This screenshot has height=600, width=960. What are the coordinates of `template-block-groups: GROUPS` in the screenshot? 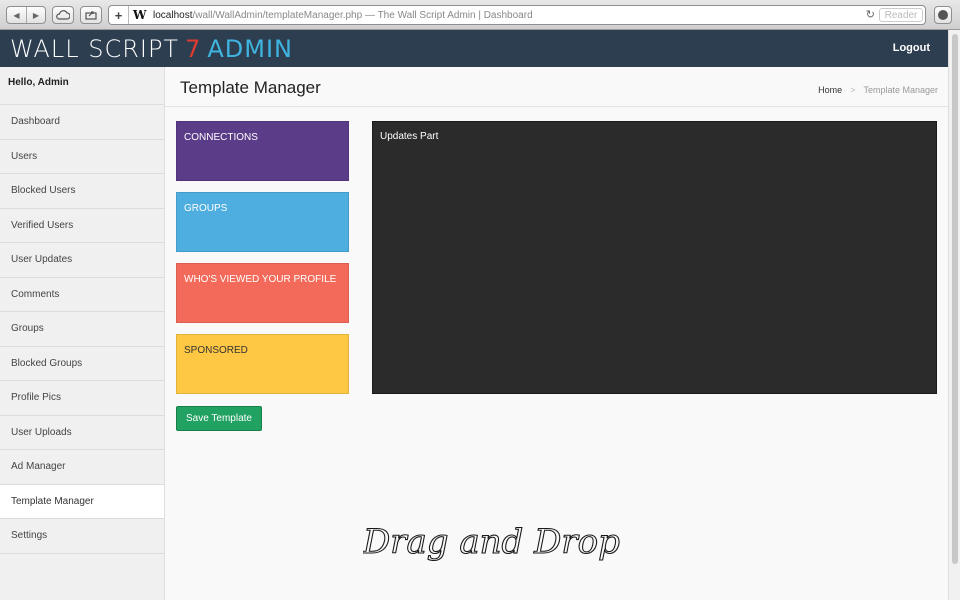 It's located at (262, 222).